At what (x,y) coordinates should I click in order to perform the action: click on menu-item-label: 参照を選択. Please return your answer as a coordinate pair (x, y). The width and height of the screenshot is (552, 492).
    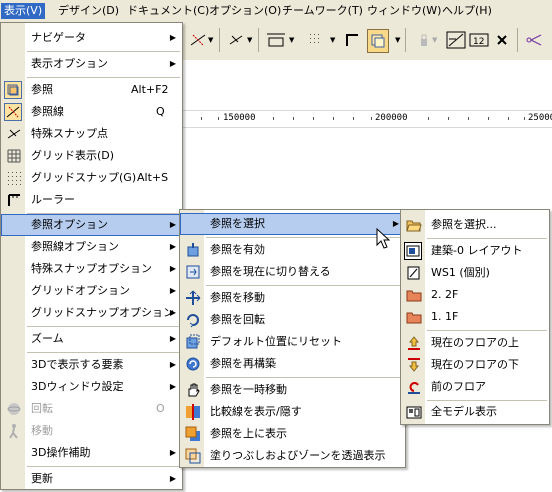
    Looking at the image, I should click on (237, 223).